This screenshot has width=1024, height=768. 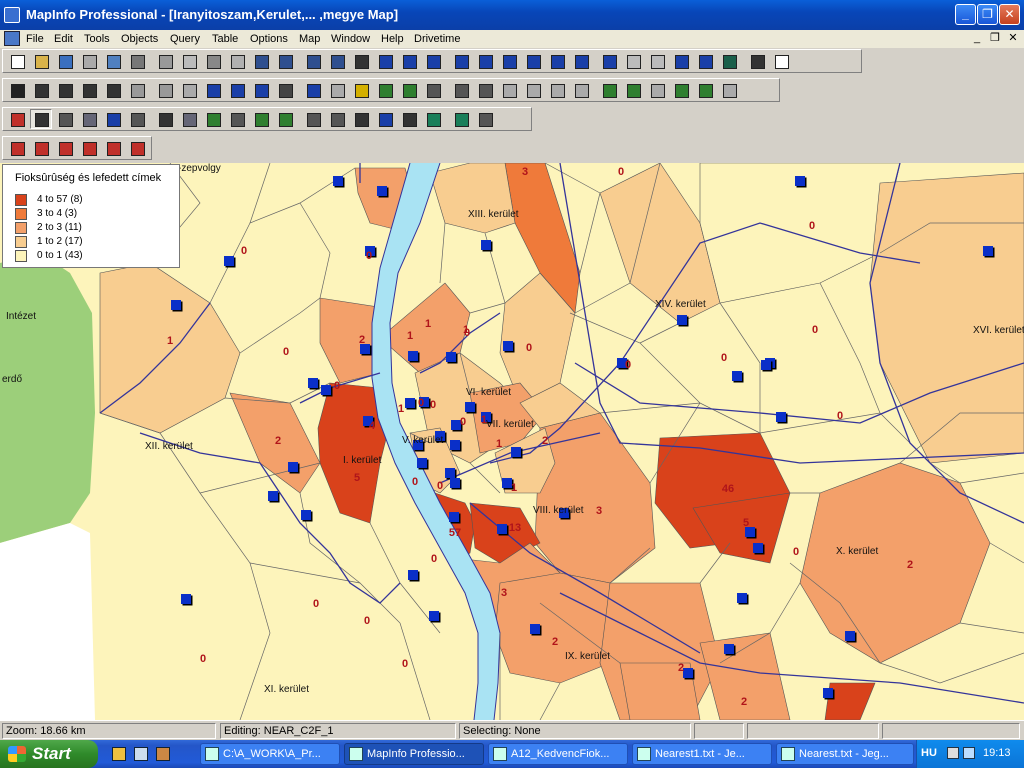 I want to click on polygon-select-icon, so click(x=89, y=90).